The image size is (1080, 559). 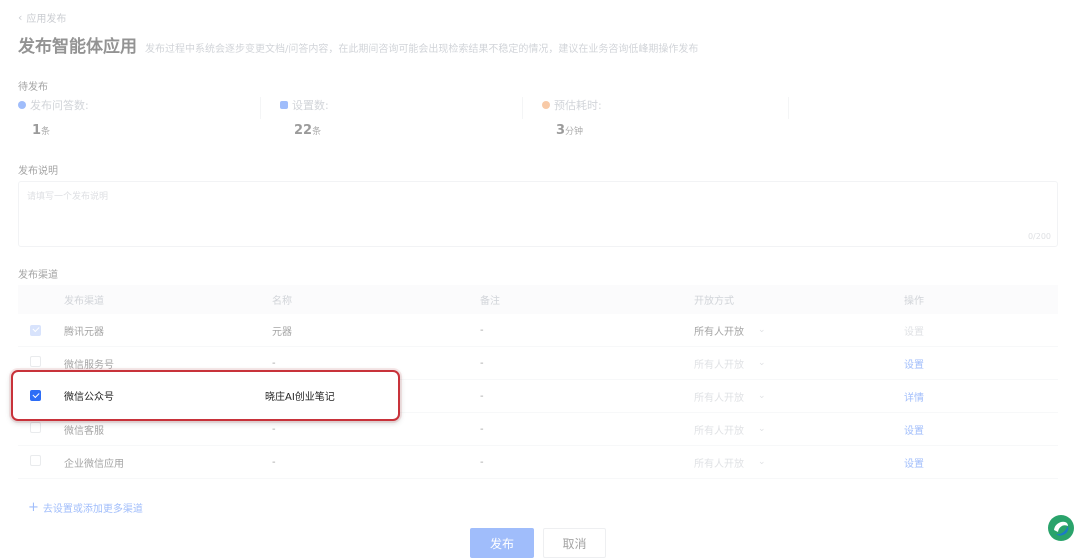 I want to click on stat-qa-count: 发布问答数: 1条, so click(x=143, y=117).